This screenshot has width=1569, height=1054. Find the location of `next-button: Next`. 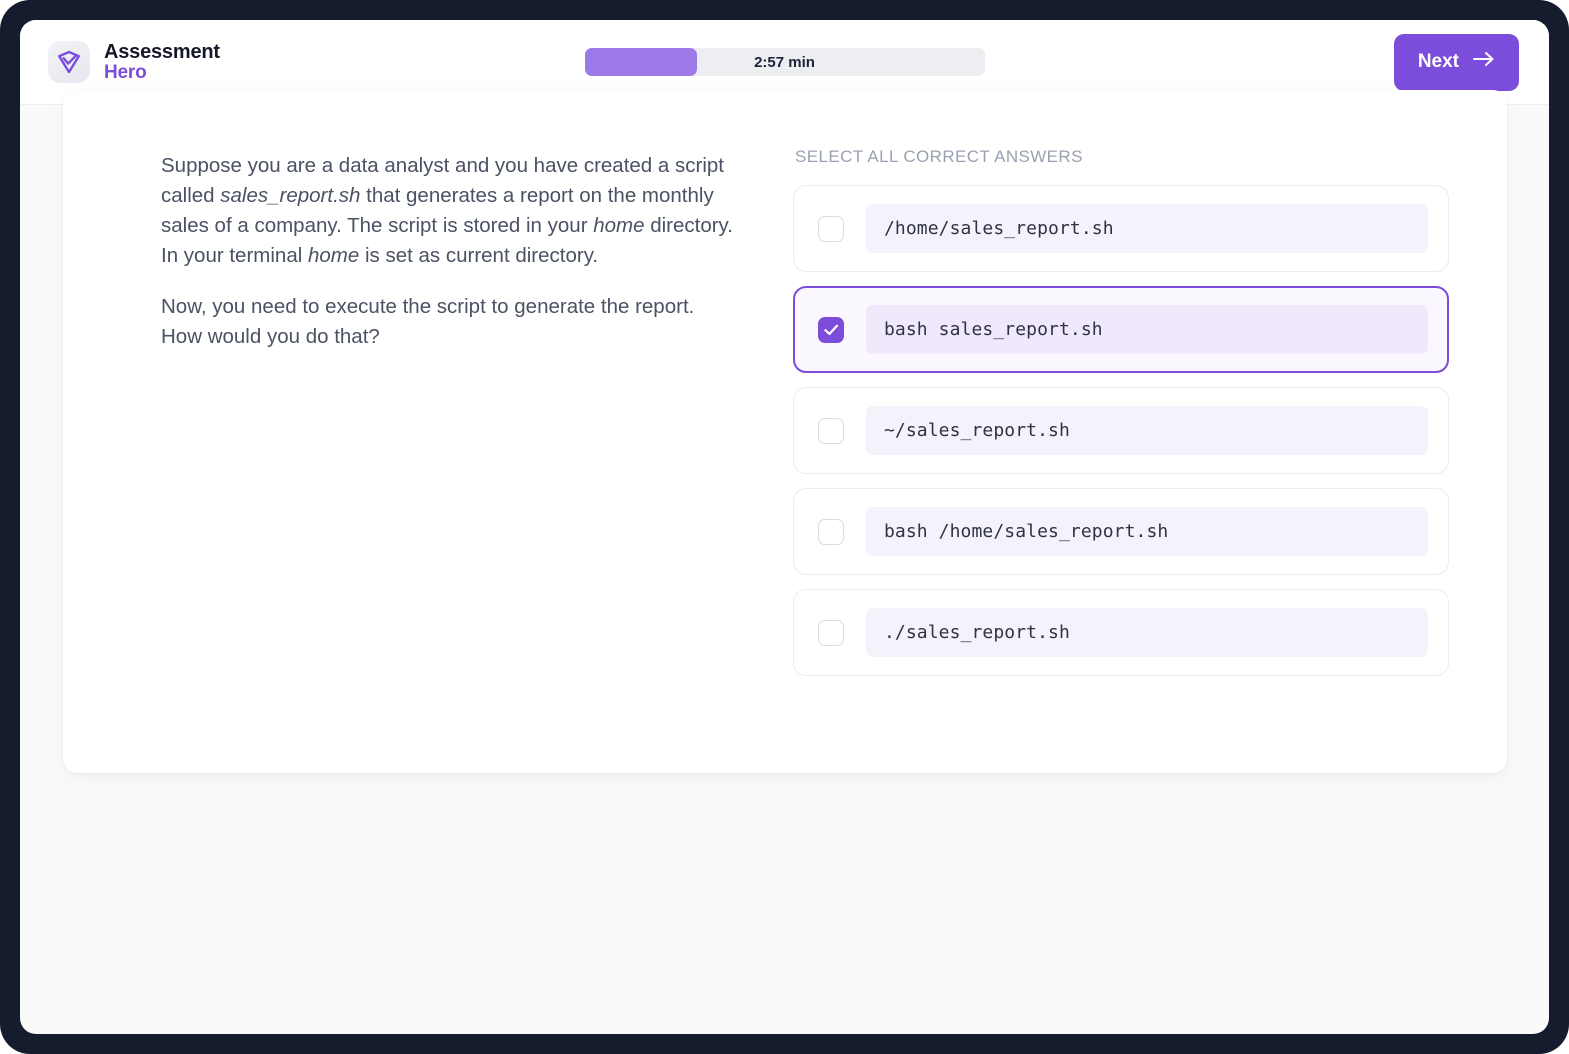

next-button: Next is located at coordinates (1456, 62).